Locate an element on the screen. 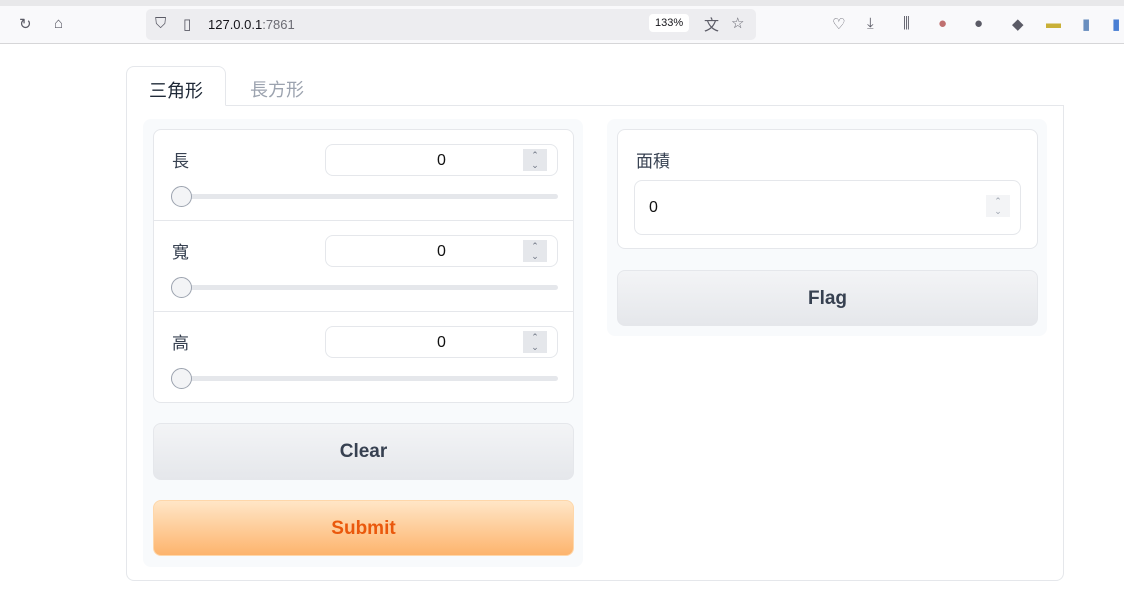 The image size is (1124, 600). page-icon: ▯ is located at coordinates (187, 24).